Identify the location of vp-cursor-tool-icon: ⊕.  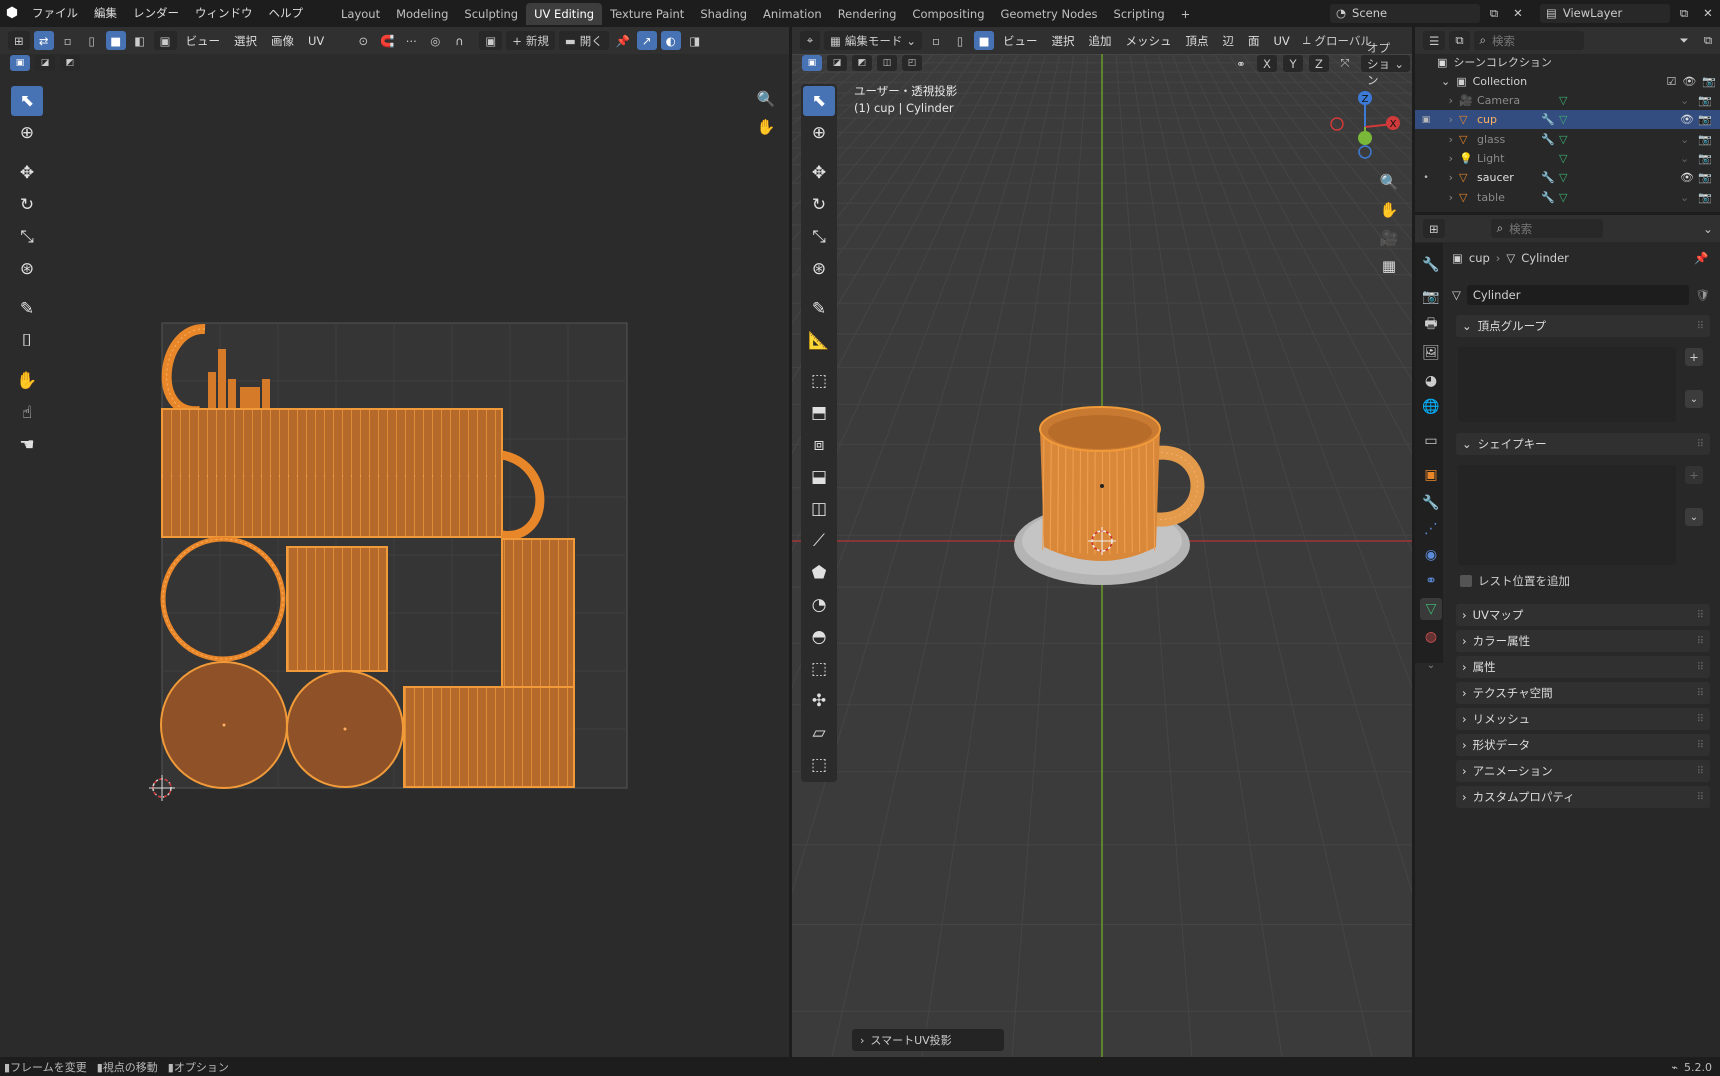
(819, 133).